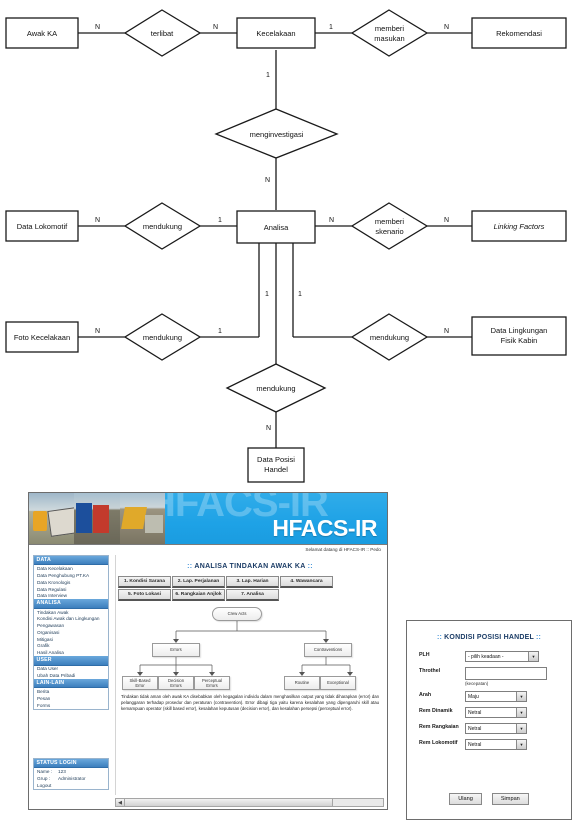  What do you see at coordinates (496, 712) in the screenshot?
I see `select-rem-dinamik: Netral ▼` at bounding box center [496, 712].